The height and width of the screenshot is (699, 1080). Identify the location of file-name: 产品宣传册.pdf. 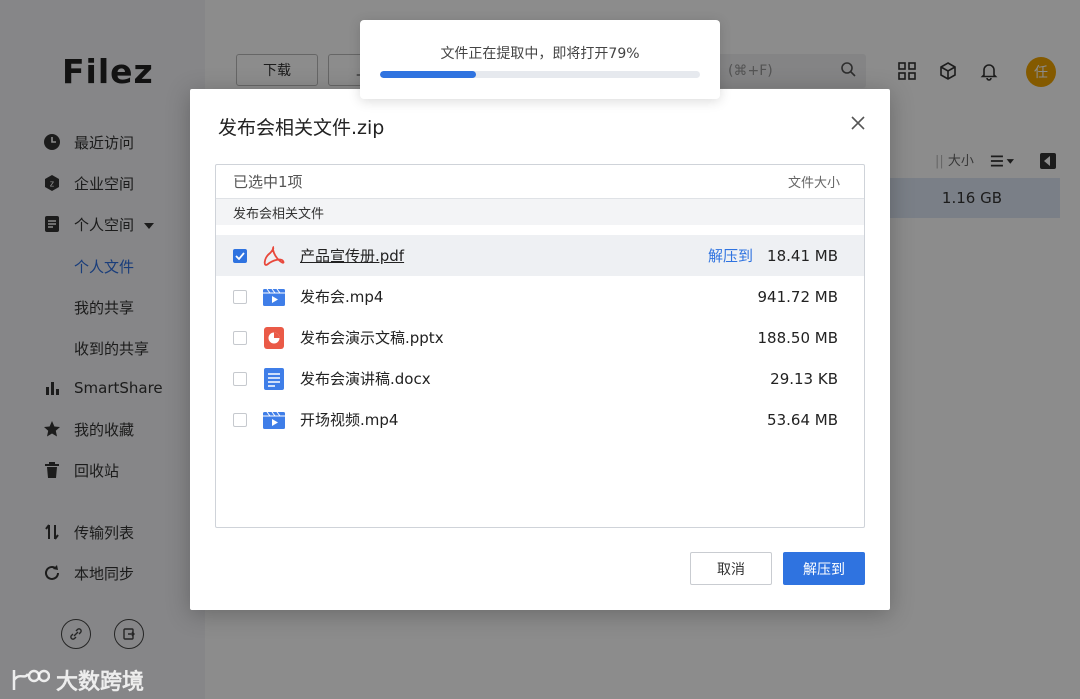
(352, 255).